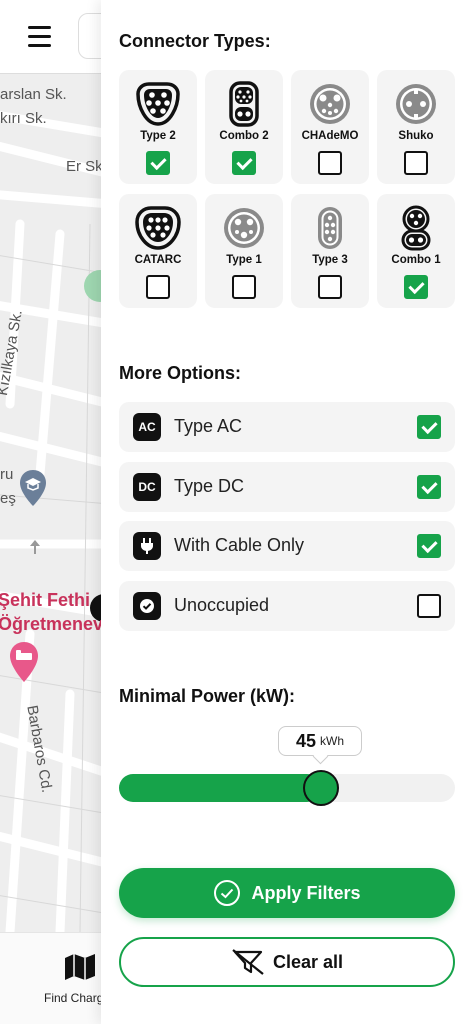 The width and height of the screenshot is (473, 1024). I want to click on dc-badge-icon: DC, so click(147, 486).